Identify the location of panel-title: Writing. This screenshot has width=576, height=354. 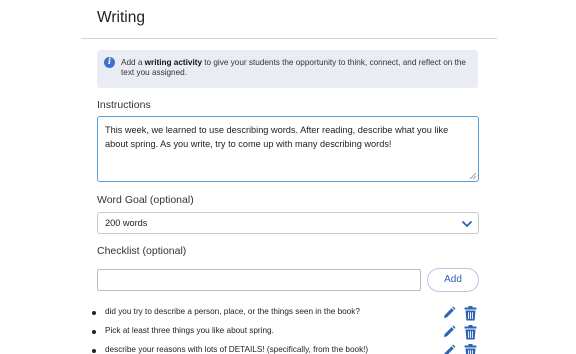
(121, 17).